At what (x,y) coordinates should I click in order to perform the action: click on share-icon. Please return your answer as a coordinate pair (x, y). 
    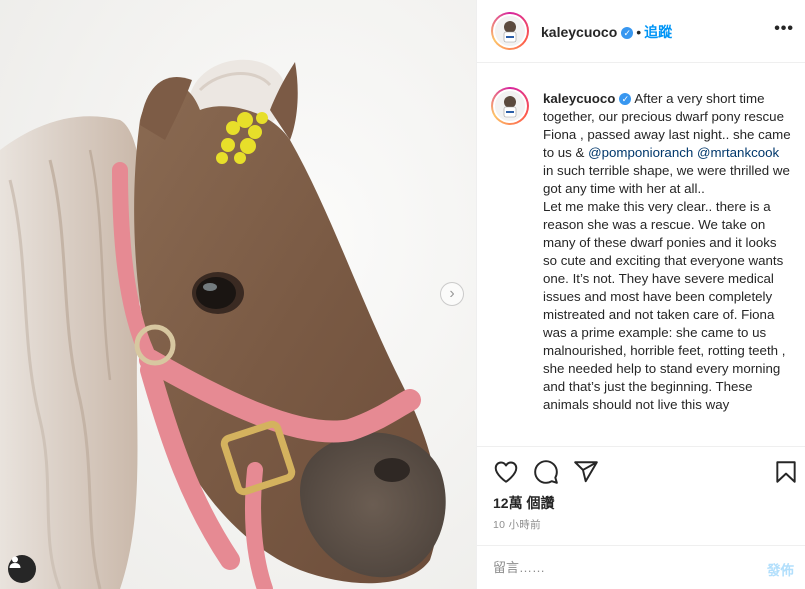
    Looking at the image, I should click on (586, 472).